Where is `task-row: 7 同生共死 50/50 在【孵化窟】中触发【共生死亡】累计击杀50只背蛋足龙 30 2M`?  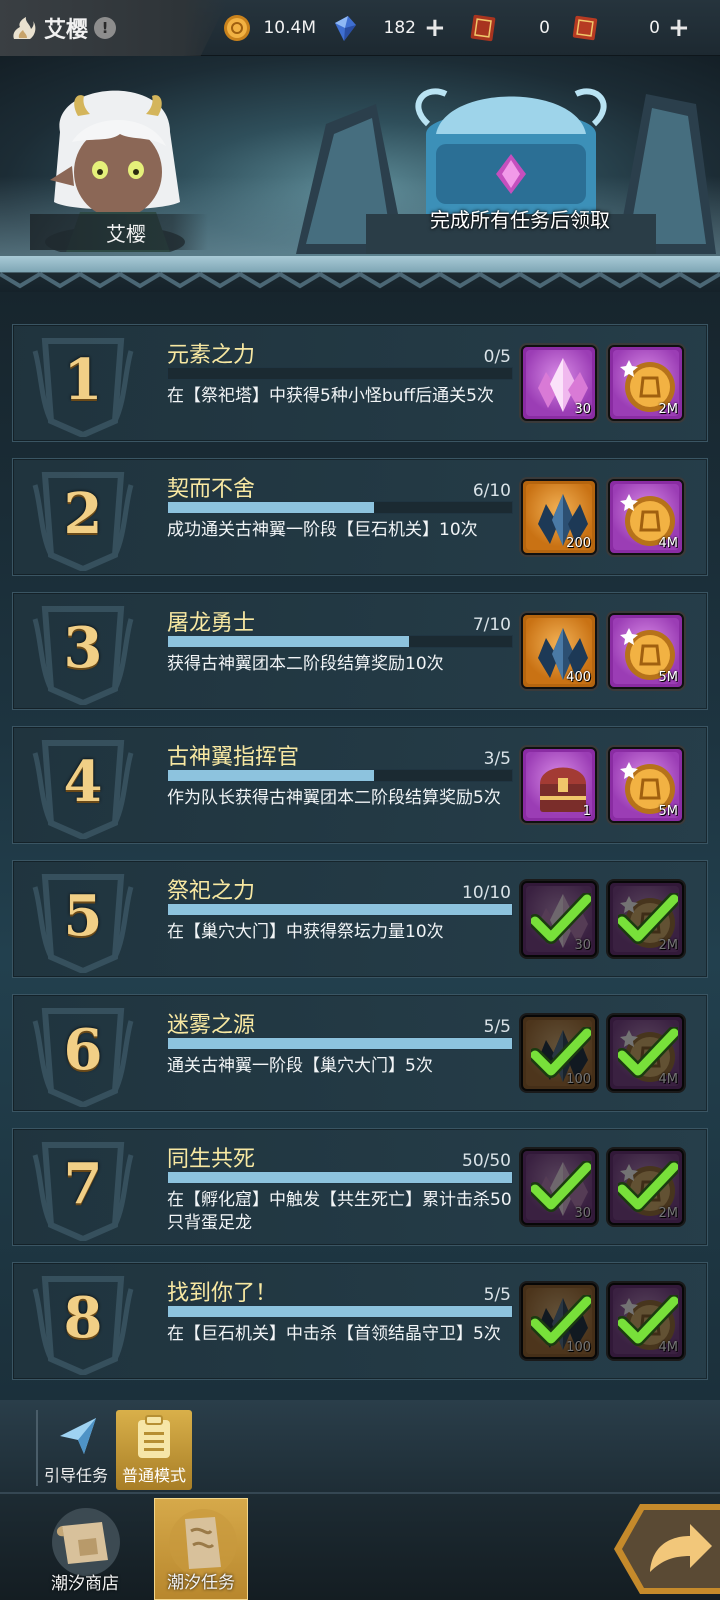
task-row: 7 同生共死 50/50 在【孵化窟】中触发【共生死亡】累计击杀50只背蛋足龙 30 2M is located at coordinates (360, 1187).